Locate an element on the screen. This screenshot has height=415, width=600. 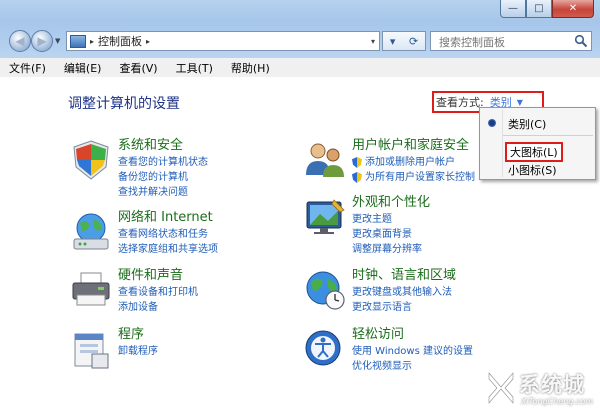
category-network: 网络和 Internet 查看网络状态和任务 选择家庭组和共享选项 is located at coordinates (143, 233).